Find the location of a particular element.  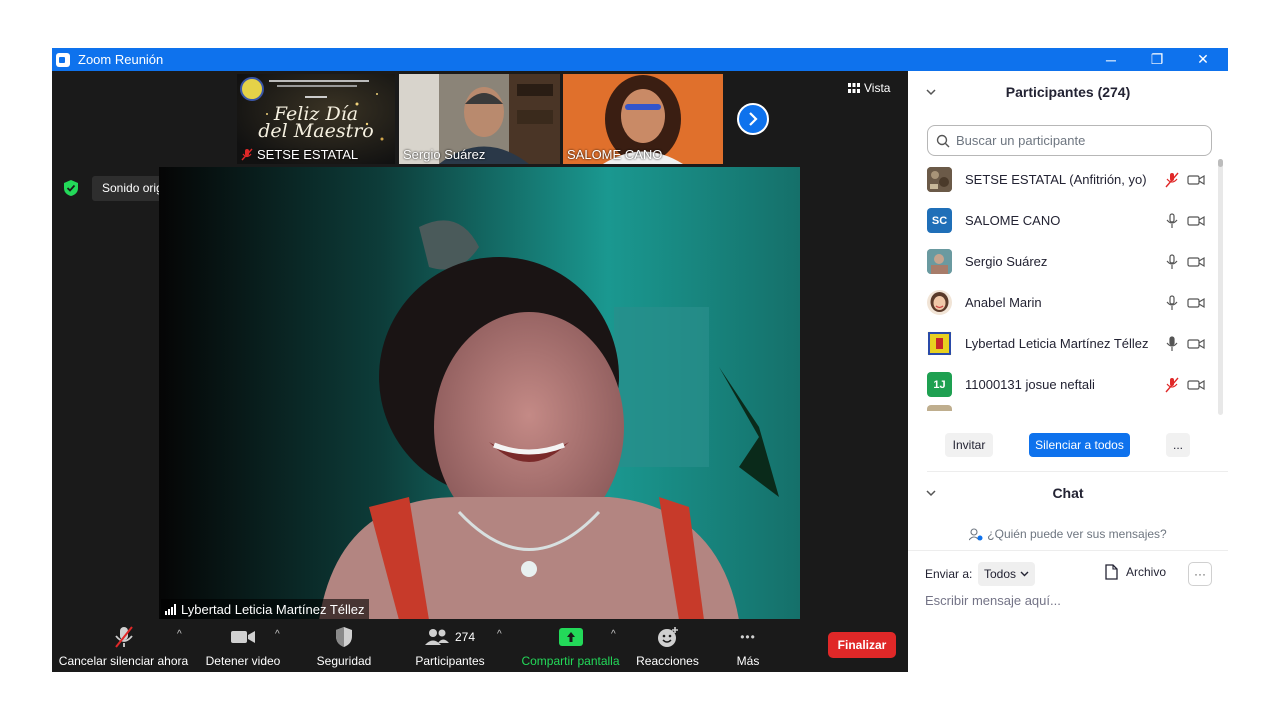

participant-row: Anabel Marin is located at coordinates (1064, 302).